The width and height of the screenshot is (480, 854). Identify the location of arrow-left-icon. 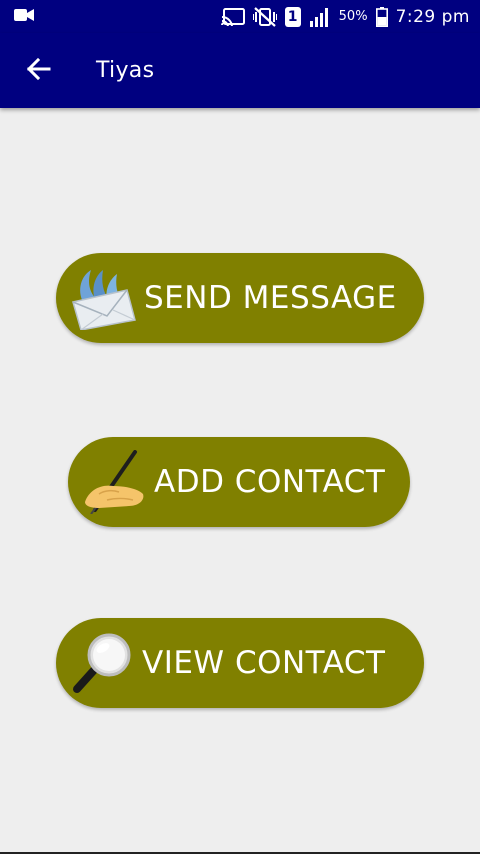
(38, 71).